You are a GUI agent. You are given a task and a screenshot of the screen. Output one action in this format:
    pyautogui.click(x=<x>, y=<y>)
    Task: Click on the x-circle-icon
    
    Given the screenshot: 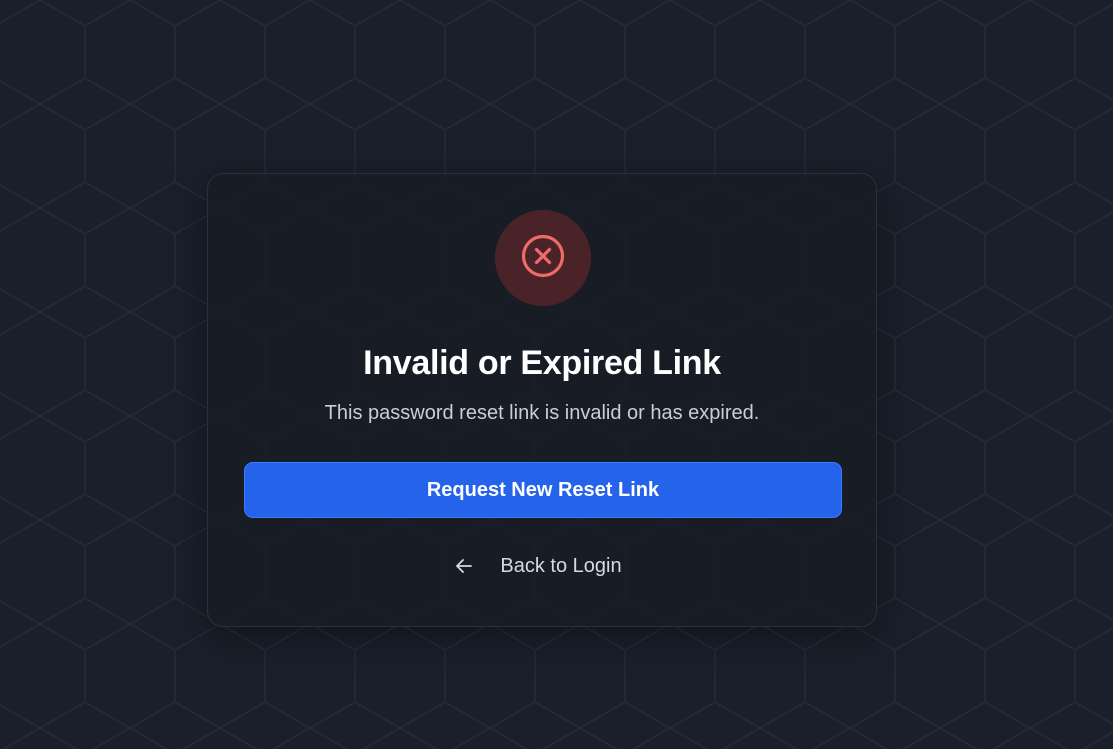 What is the action you would take?
    pyautogui.click(x=543, y=258)
    